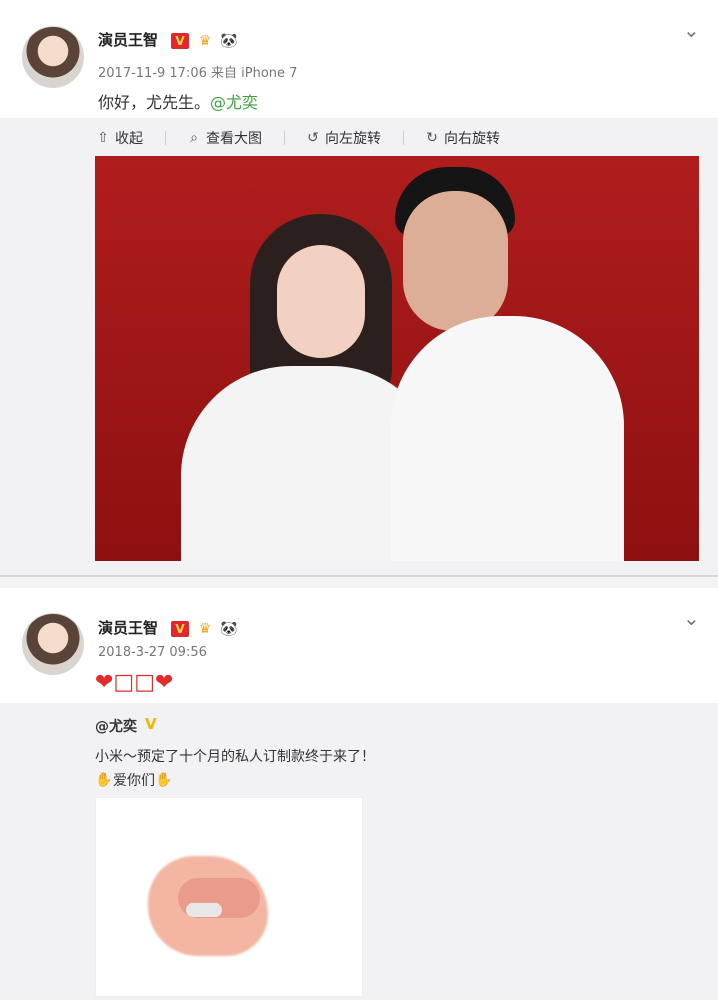  I want to click on repost-line-2-text: 爱你们, so click(134, 781).